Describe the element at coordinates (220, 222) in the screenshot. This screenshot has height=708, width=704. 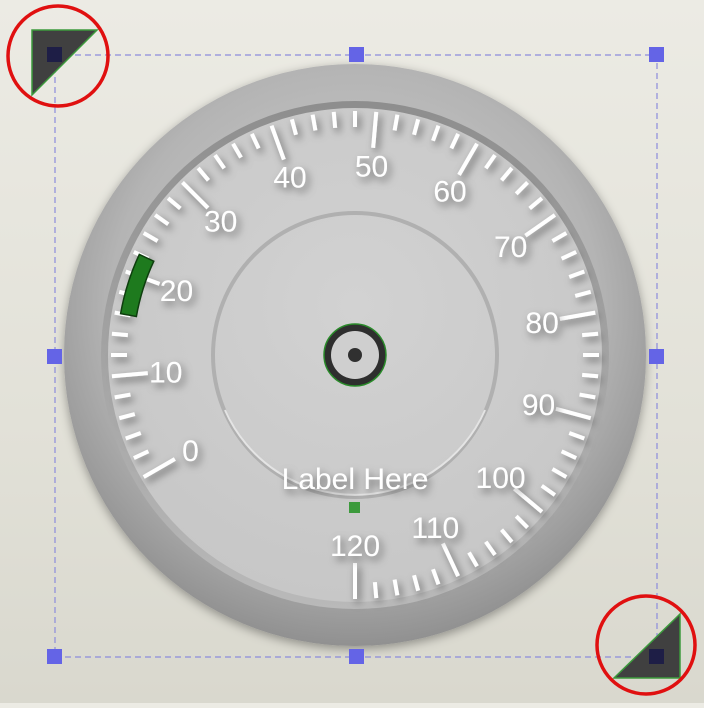
I see `scale-label: 30` at that location.